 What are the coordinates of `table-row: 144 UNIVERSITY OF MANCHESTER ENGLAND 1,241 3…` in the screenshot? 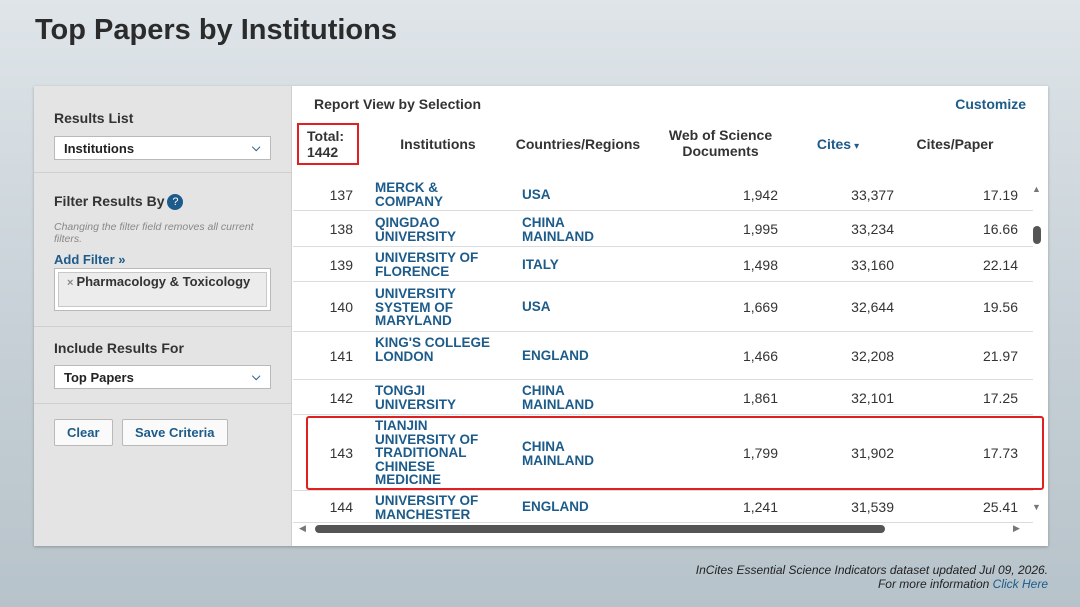 It's located at (663, 507).